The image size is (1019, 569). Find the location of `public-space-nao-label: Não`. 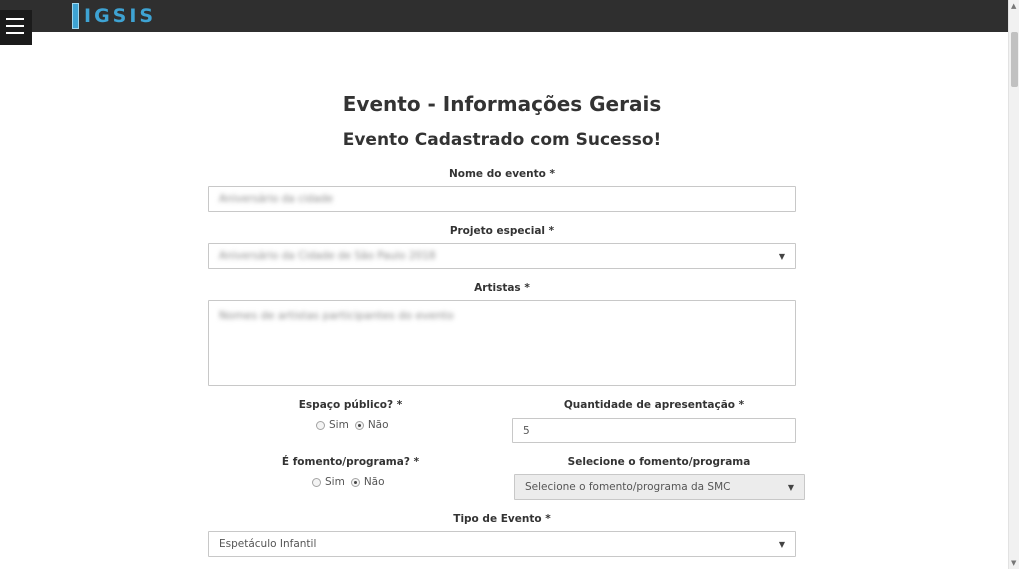

public-space-nao-label: Não is located at coordinates (378, 425).